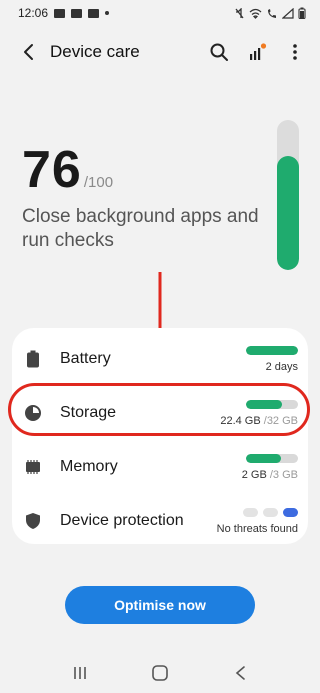  Describe the element at coordinates (33, 521) in the screenshot. I see `shield-icon` at that location.